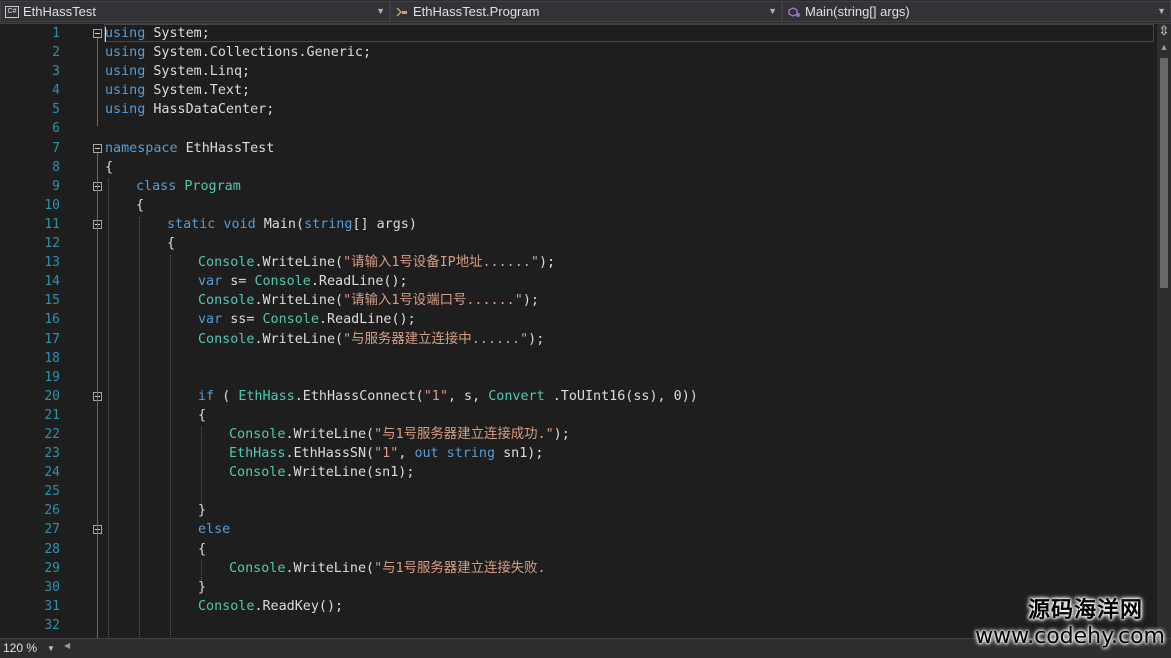  I want to click on code-token: else, so click(214, 530).